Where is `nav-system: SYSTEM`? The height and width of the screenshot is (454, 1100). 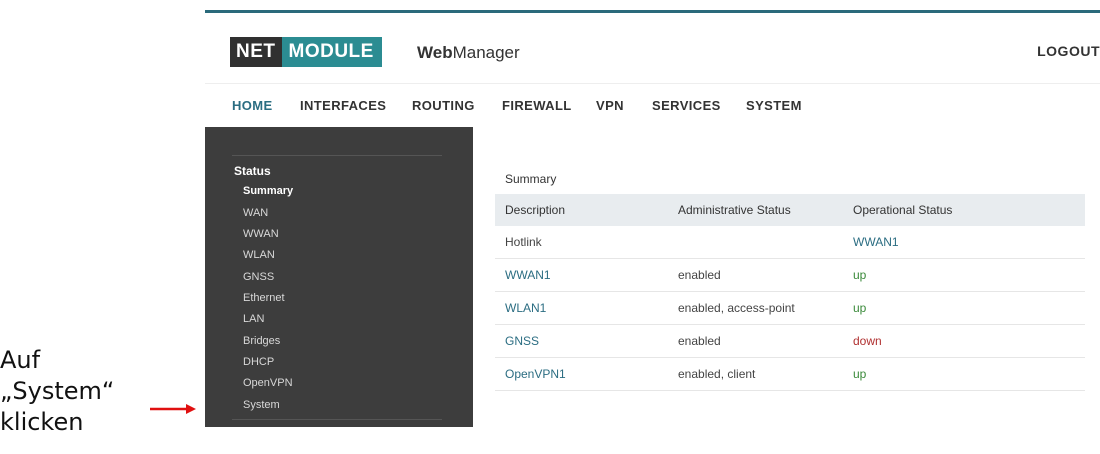
nav-system: SYSTEM is located at coordinates (774, 105).